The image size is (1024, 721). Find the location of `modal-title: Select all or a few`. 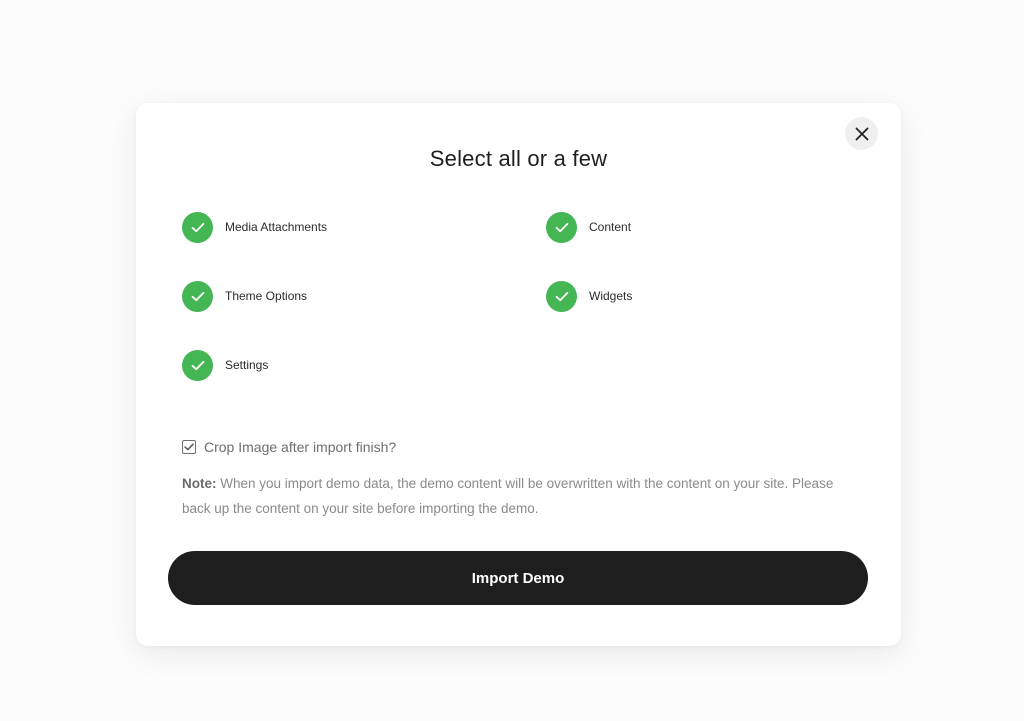

modal-title: Select all or a few is located at coordinates (518, 158).